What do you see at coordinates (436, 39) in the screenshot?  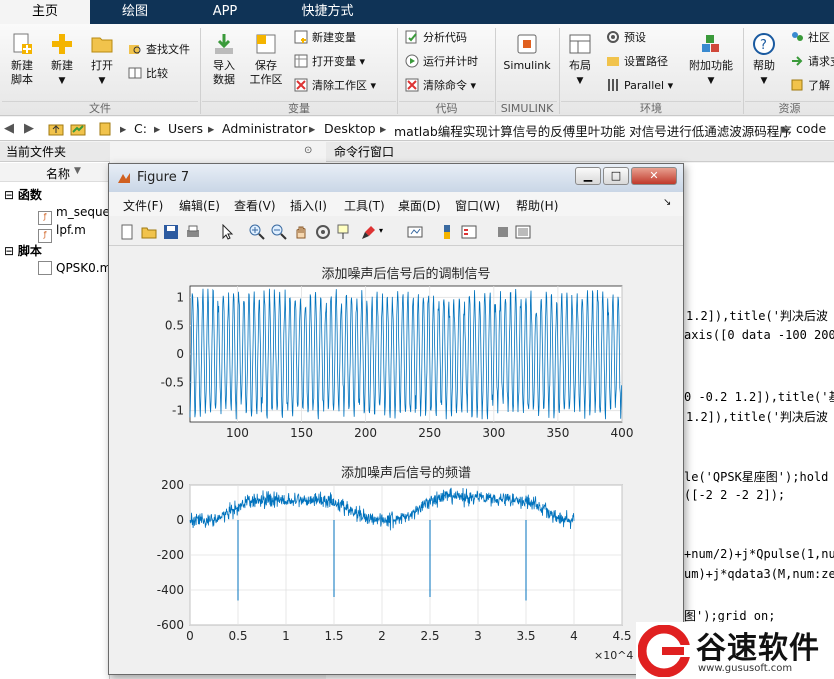 I see `analyze-code-button: 分析代码` at bounding box center [436, 39].